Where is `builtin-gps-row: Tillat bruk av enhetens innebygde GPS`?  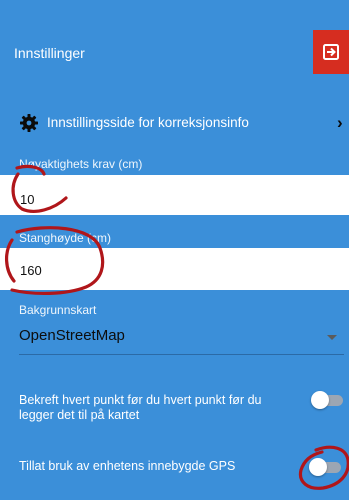 builtin-gps-row: Tillat bruk av enhetens innebygde GPS is located at coordinates (174, 467).